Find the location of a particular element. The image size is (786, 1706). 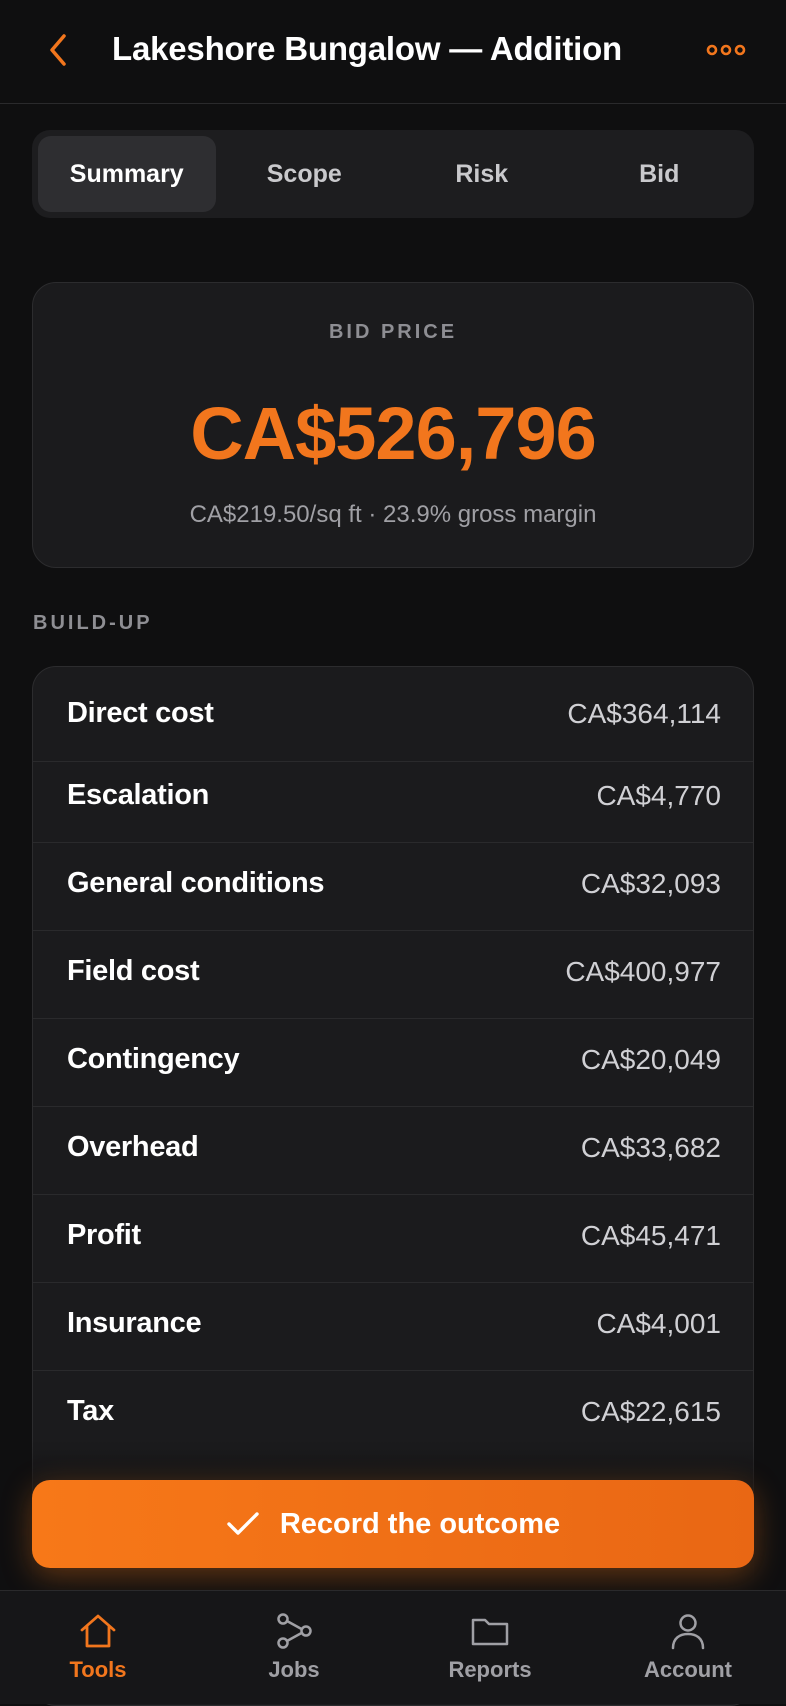

list-item: Field cost CA$400,977 is located at coordinates (393, 975).